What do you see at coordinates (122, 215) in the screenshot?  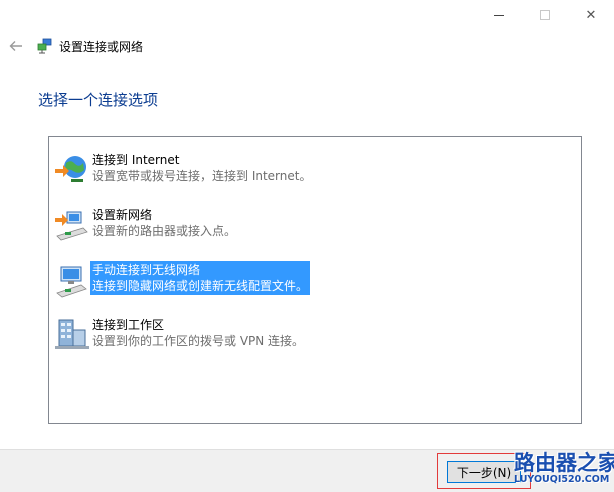 I see `option-title: 设置新网络` at bounding box center [122, 215].